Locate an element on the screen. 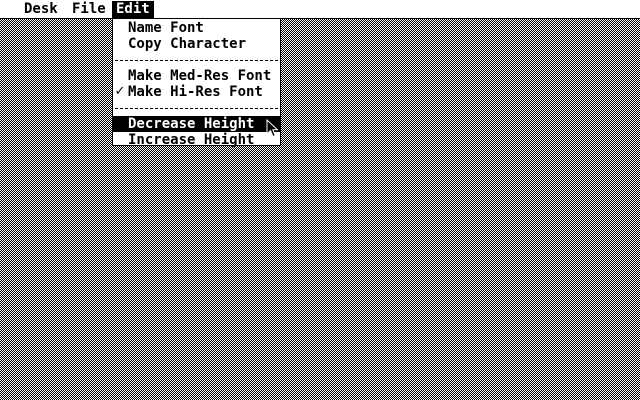  menu-item-label: Make Med-Res Font is located at coordinates (200, 76).